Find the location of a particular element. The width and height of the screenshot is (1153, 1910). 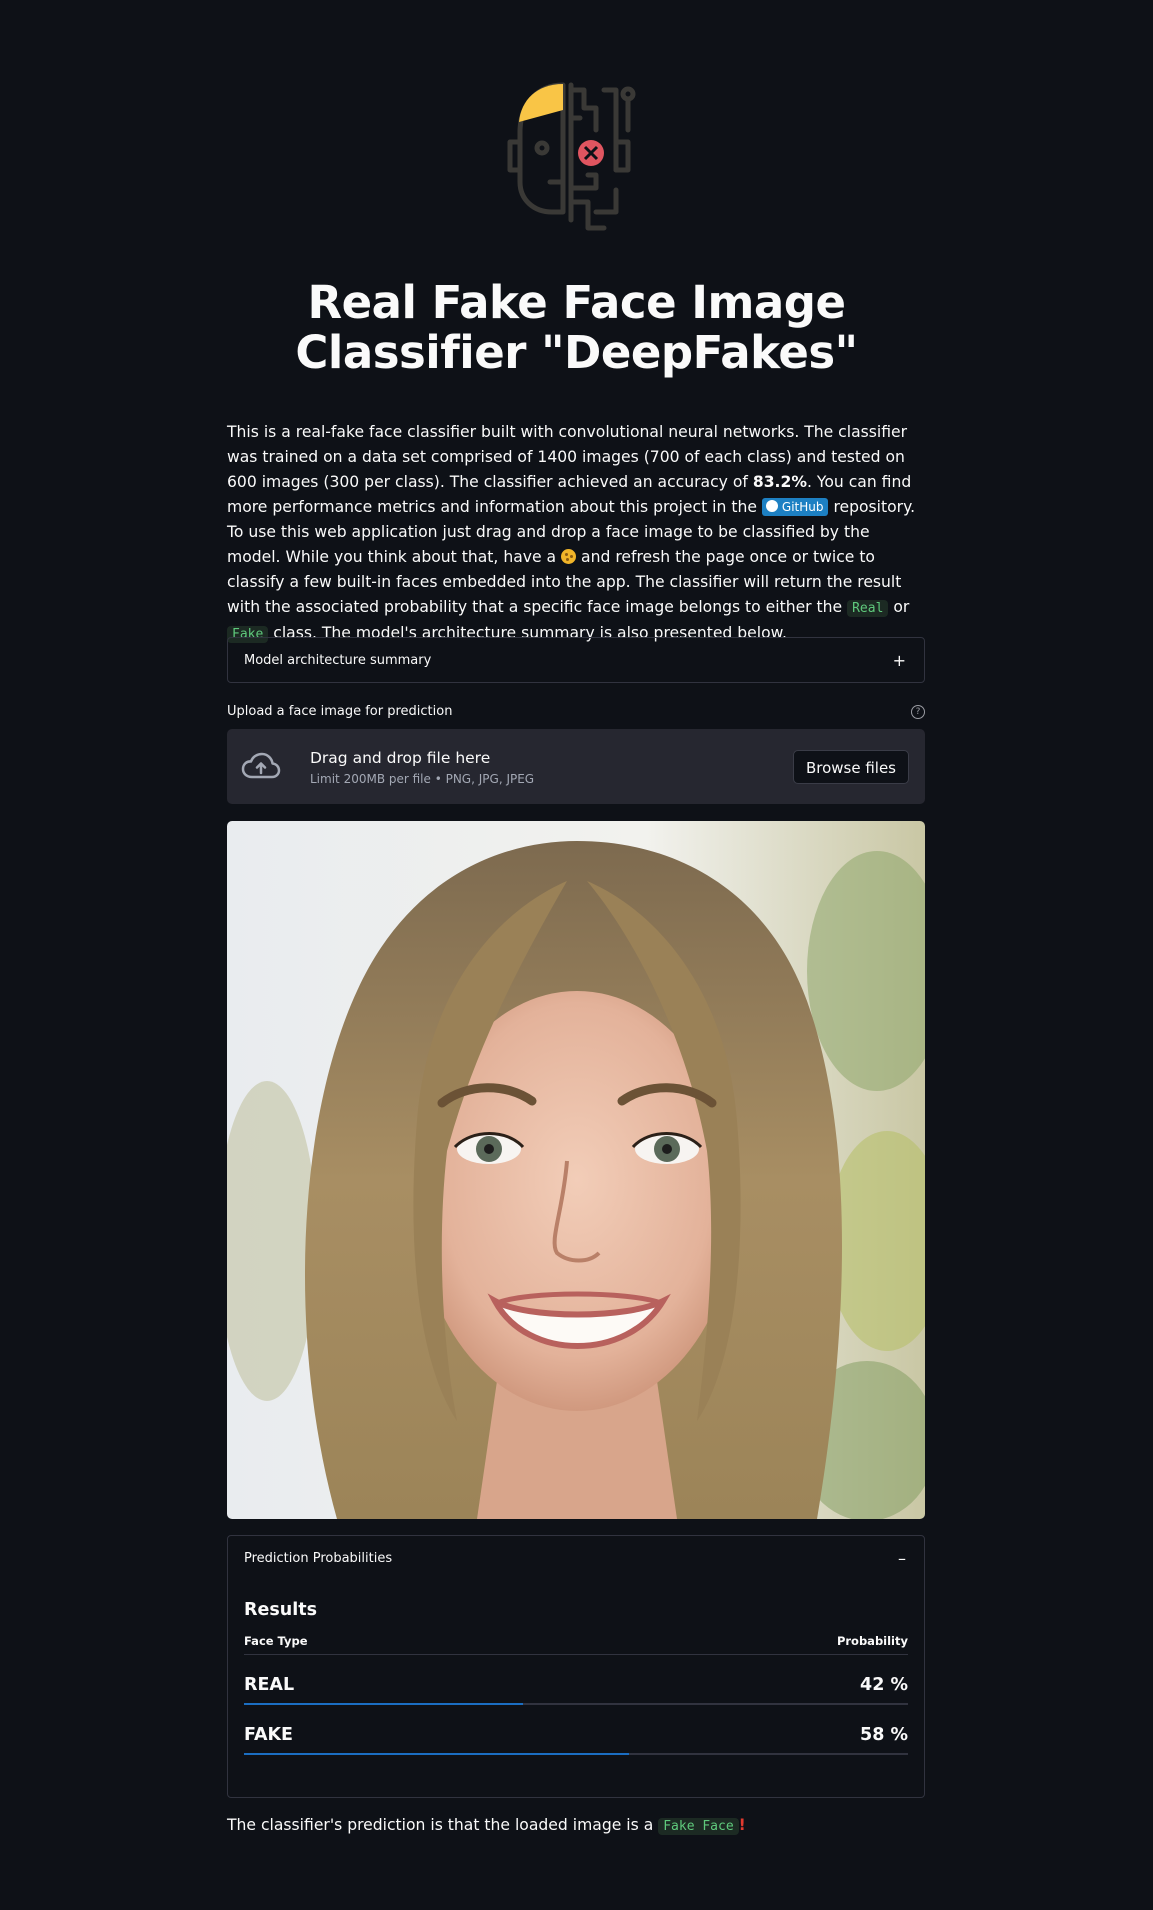

progress-track-fake is located at coordinates (576, 1754).